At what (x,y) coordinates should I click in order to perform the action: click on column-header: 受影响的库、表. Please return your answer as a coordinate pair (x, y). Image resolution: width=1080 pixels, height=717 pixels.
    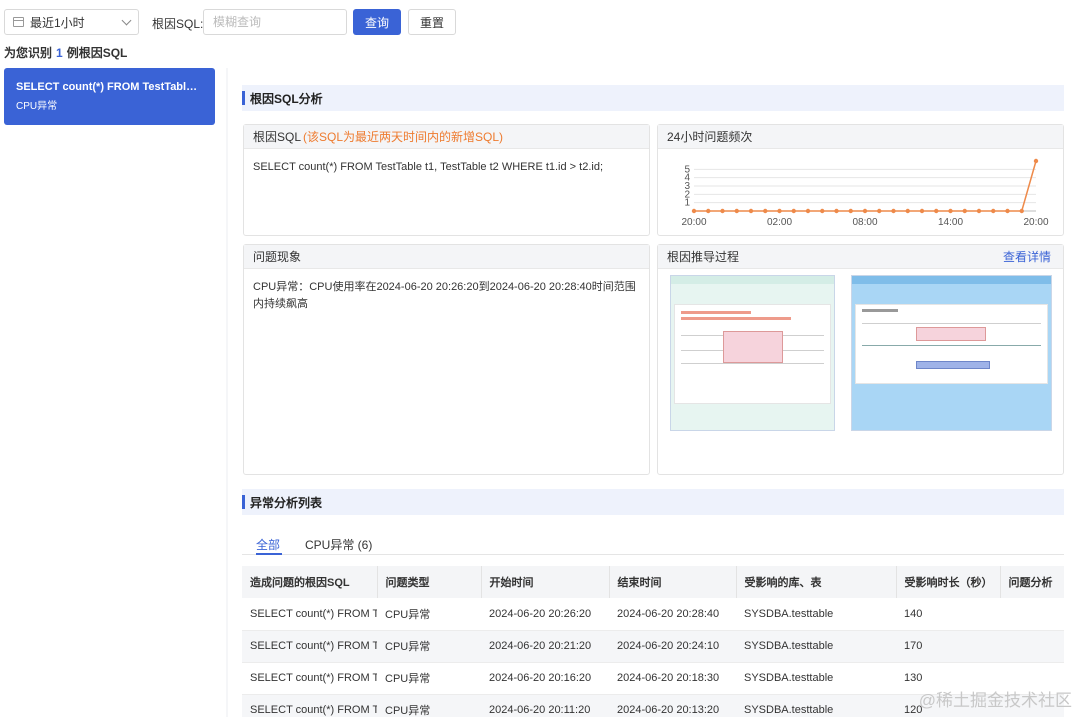
    Looking at the image, I should click on (816, 582).